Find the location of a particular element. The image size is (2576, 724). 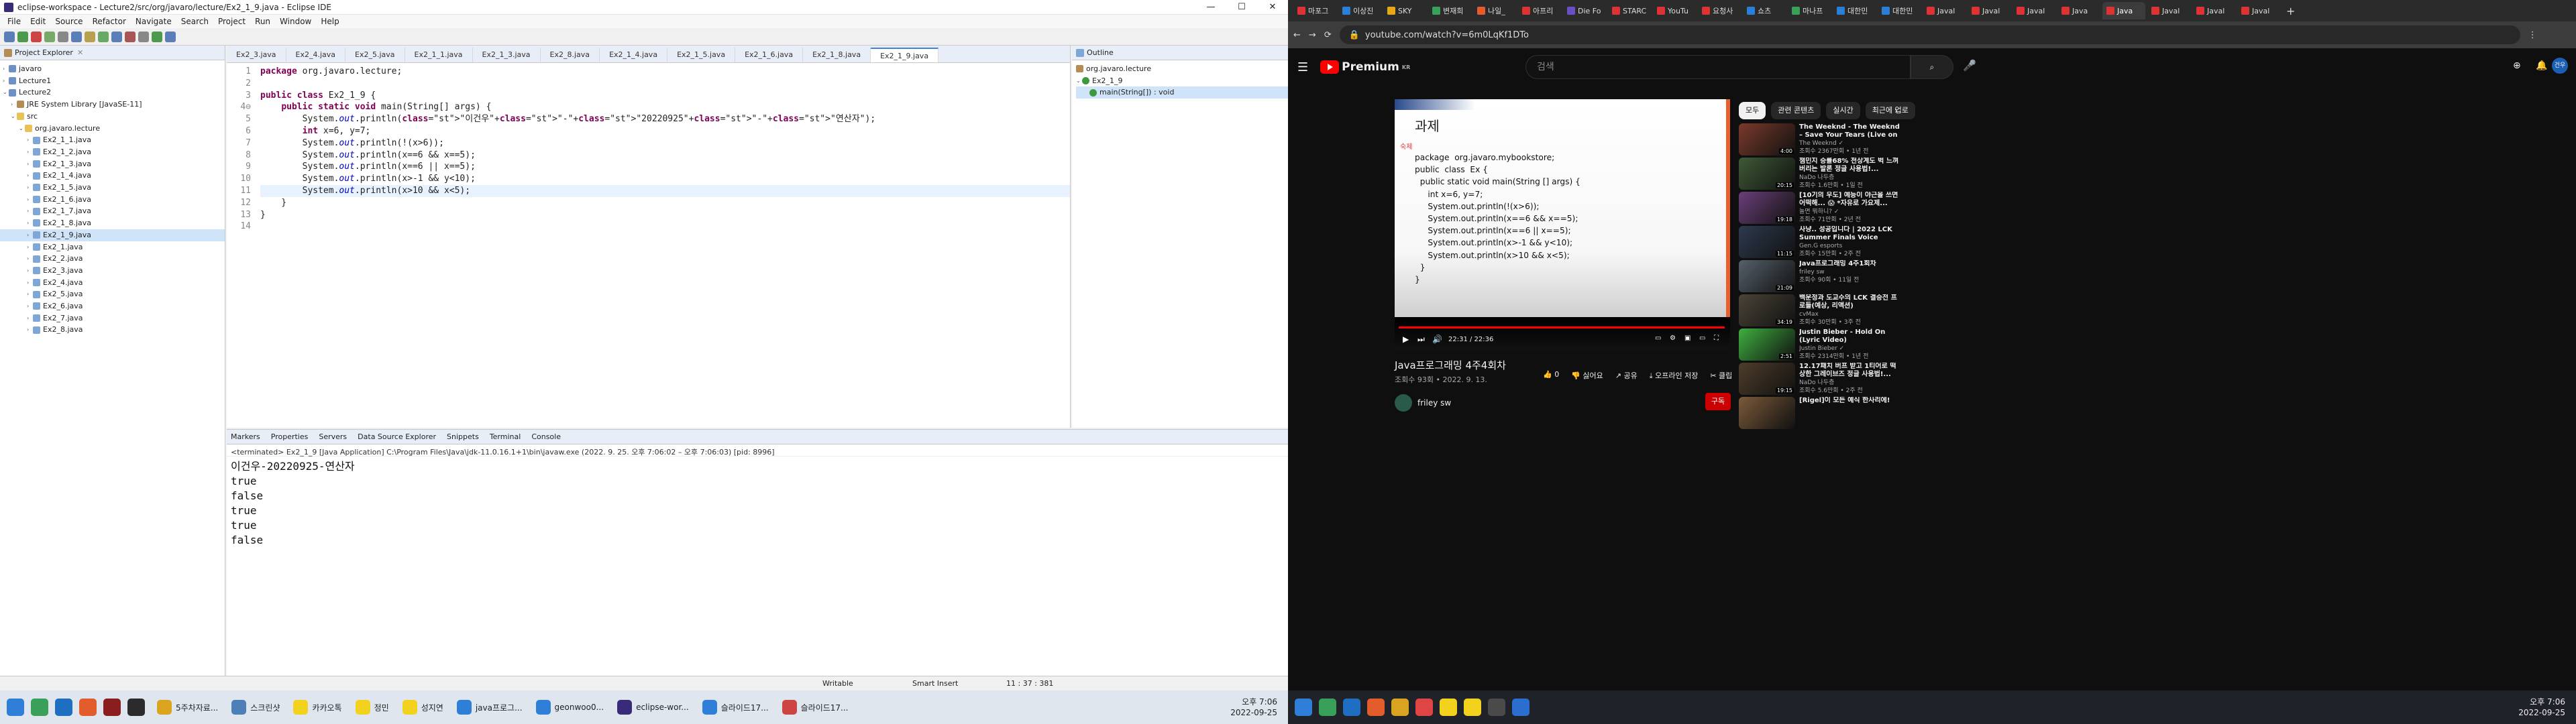

video-thumbnail: 2:51 is located at coordinates (1767, 344).